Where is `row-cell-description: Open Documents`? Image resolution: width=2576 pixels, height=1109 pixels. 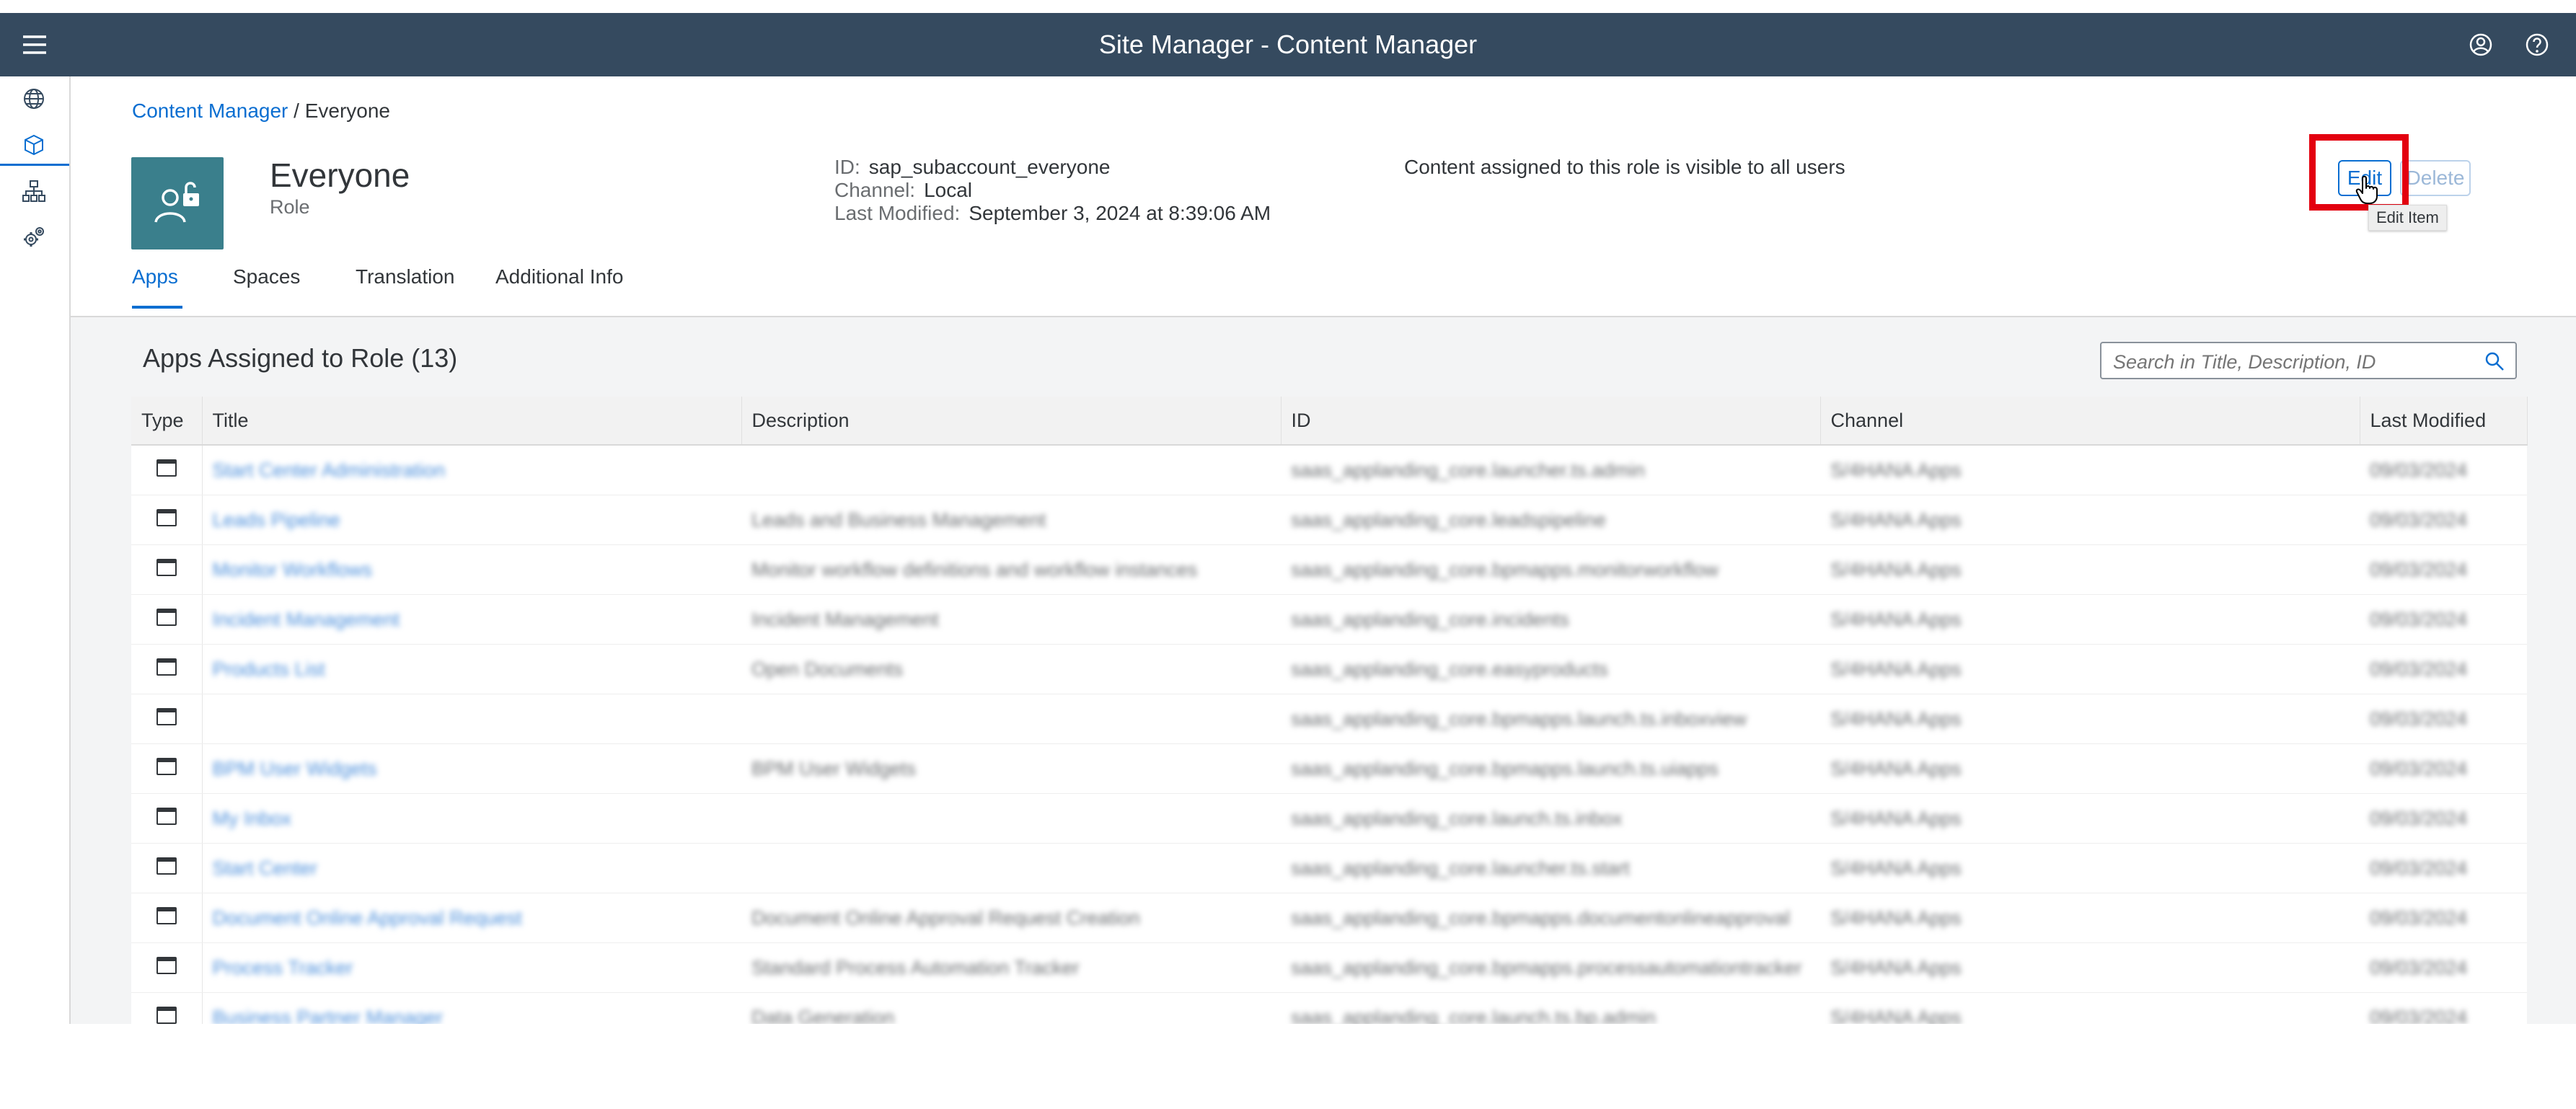 row-cell-description: Open Documents is located at coordinates (1011, 669).